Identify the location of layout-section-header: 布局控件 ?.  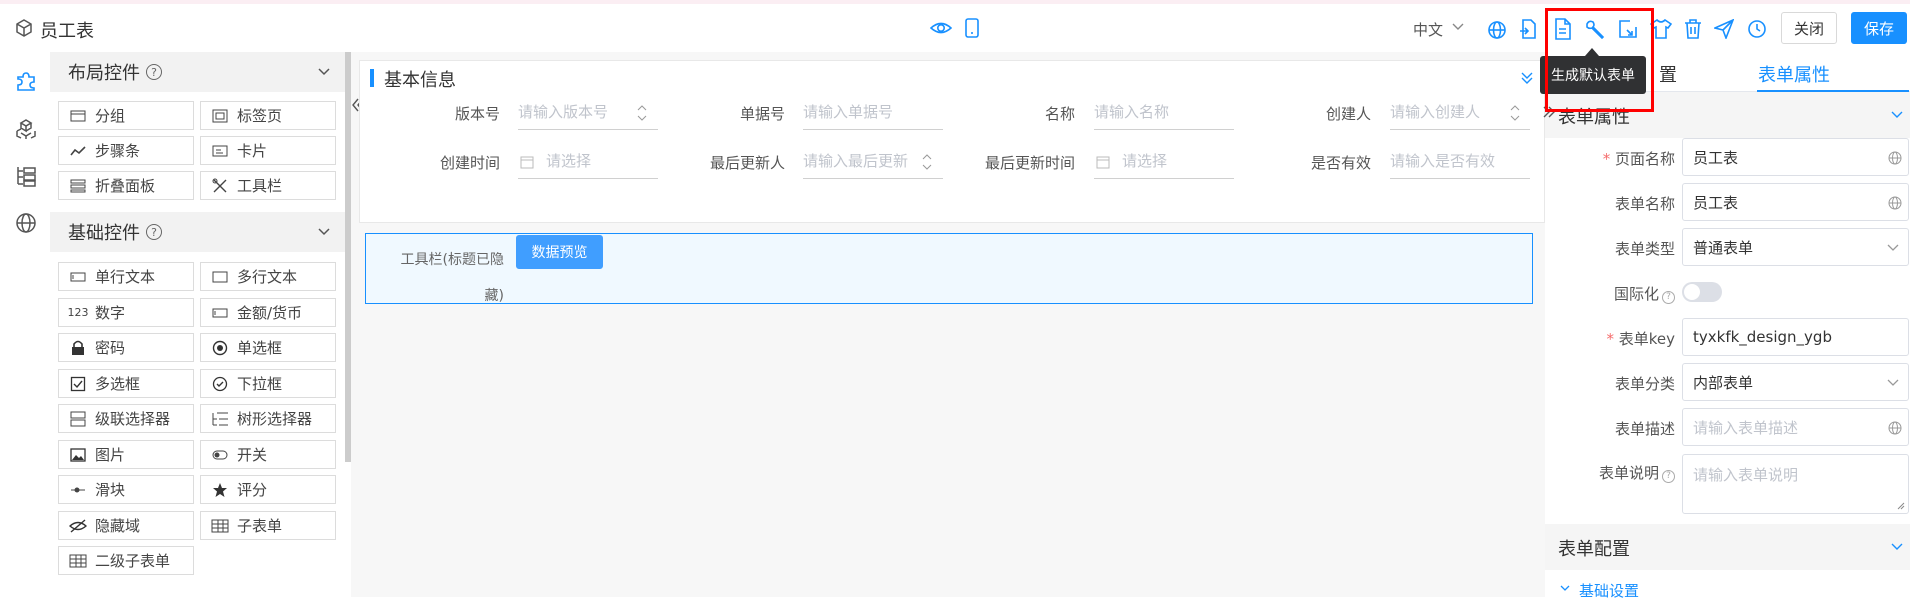
(197, 72).